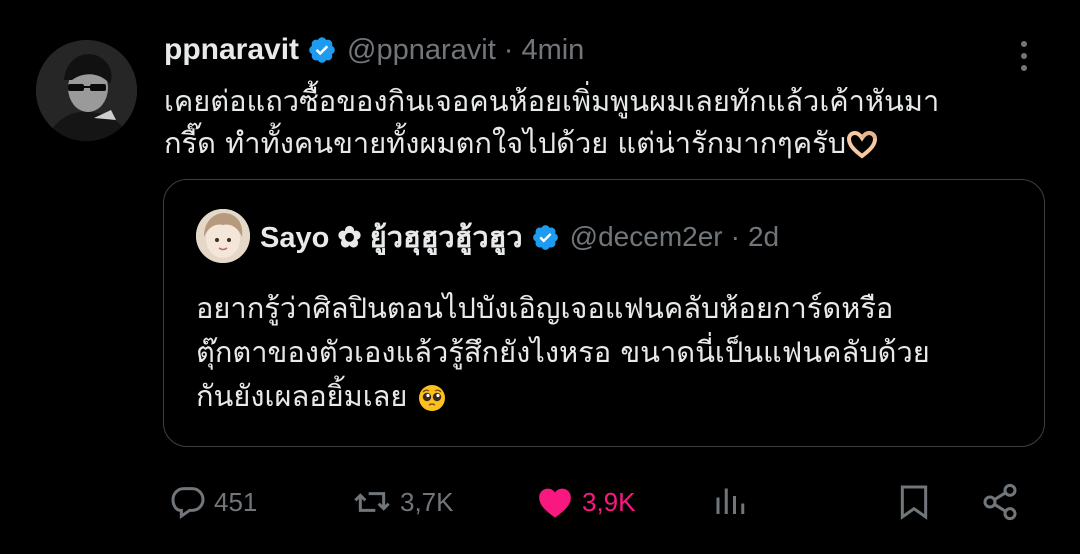 Image resolution: width=1080 pixels, height=554 pixels. What do you see at coordinates (555, 503) in the screenshot?
I see `like-icon` at bounding box center [555, 503].